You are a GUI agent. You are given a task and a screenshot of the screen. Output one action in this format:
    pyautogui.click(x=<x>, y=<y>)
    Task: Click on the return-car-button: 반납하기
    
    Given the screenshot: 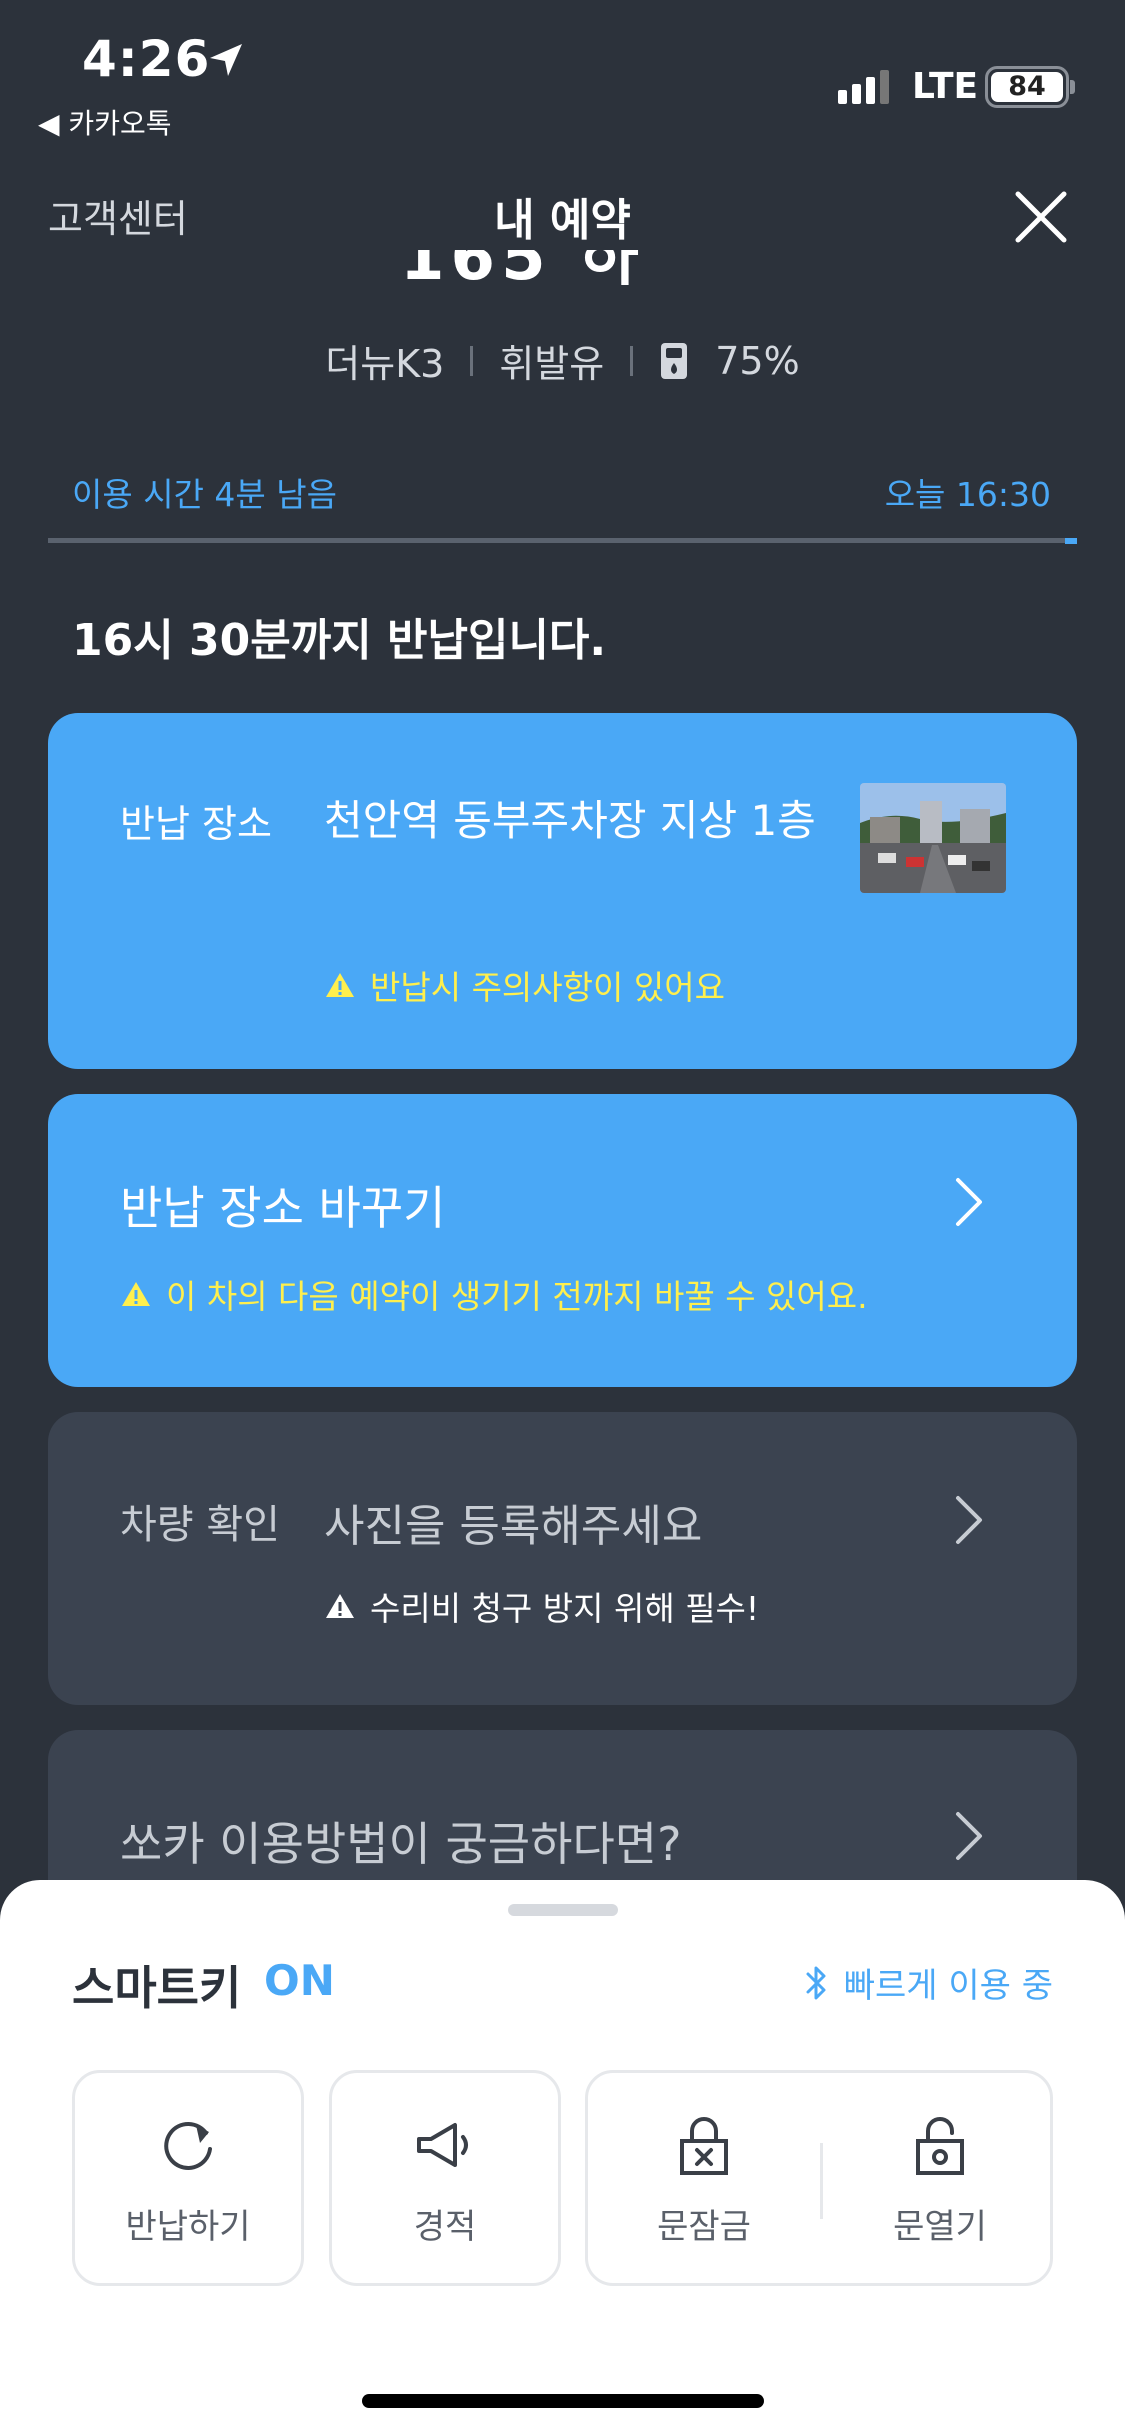 What is the action you would take?
    pyautogui.click(x=188, y=2178)
    